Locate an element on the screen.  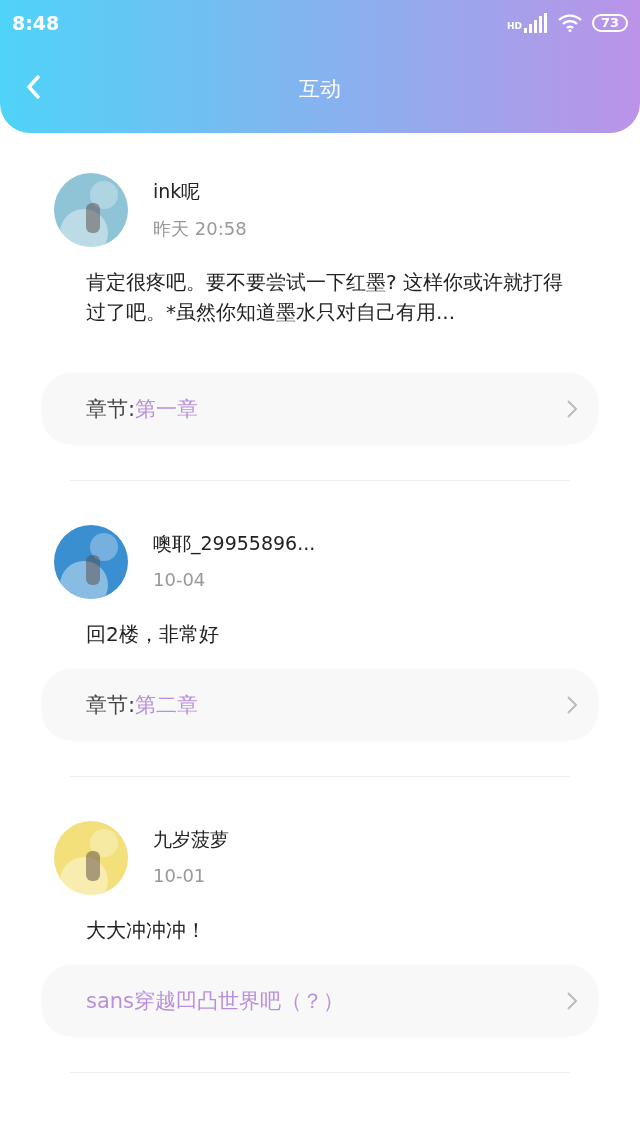
comment-time: 昨天 20:58 is located at coordinates (200, 229).